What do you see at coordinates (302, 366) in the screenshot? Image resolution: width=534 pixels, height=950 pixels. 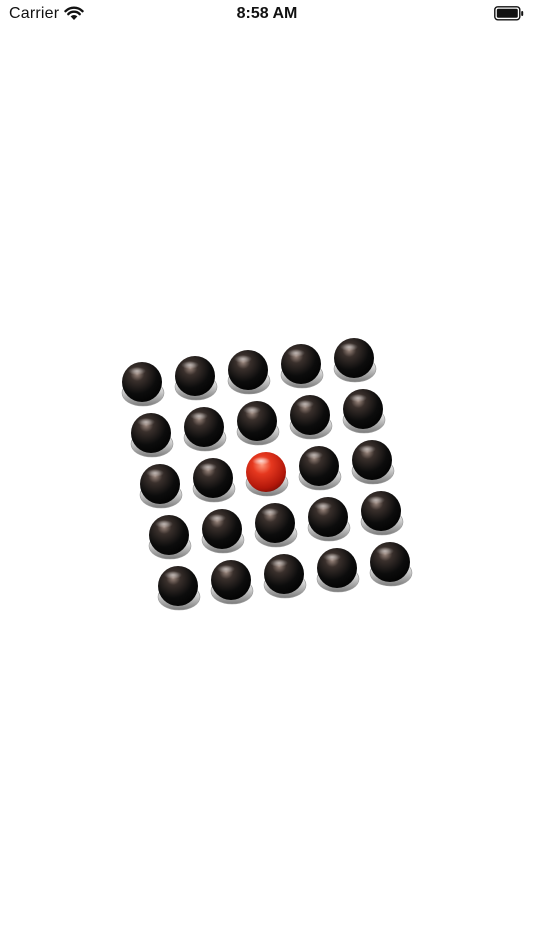 I see `board-piece-black-r1-c4` at bounding box center [302, 366].